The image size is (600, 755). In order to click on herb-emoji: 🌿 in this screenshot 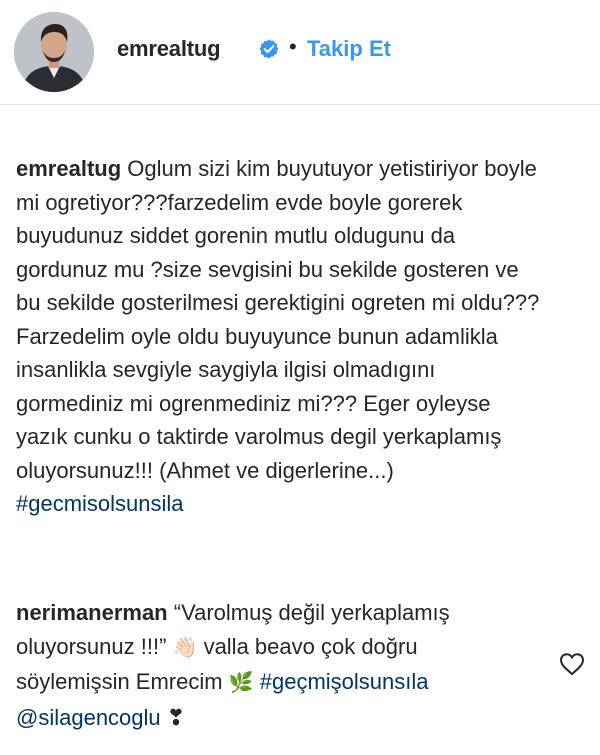, I will do `click(241, 683)`.